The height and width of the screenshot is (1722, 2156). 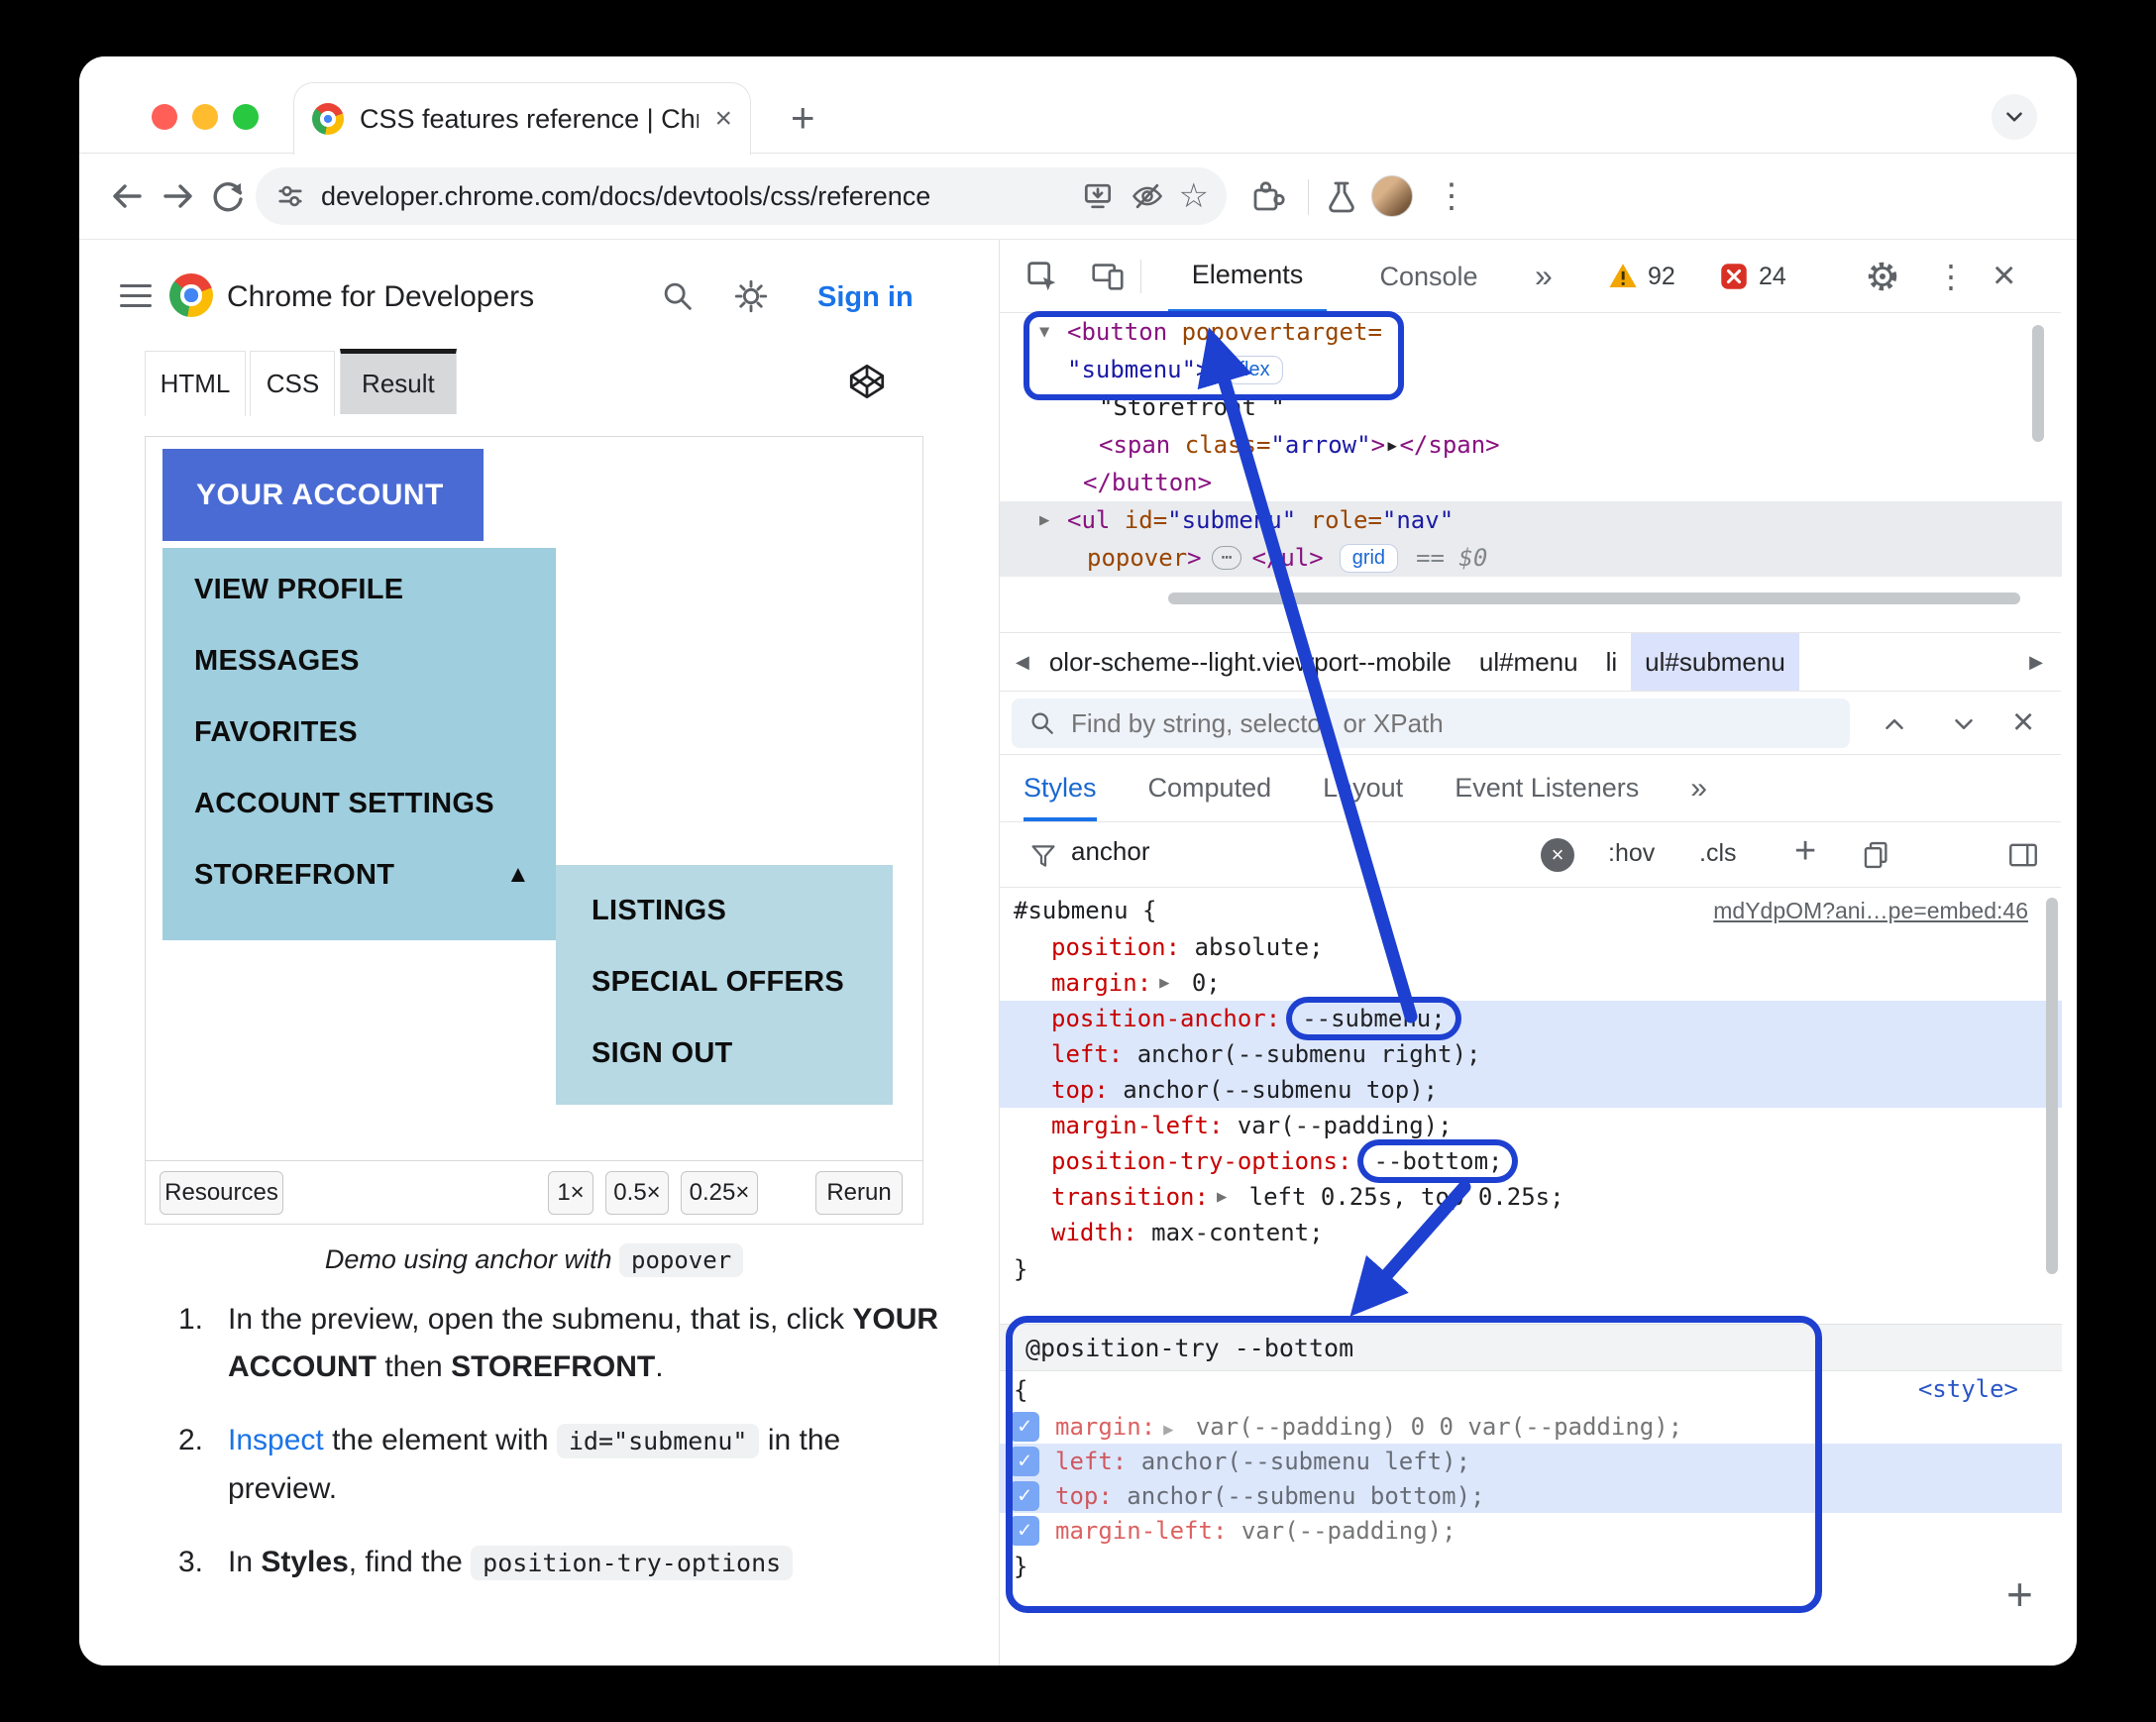 I want to click on tab-layout: Layout, so click(x=1363, y=788).